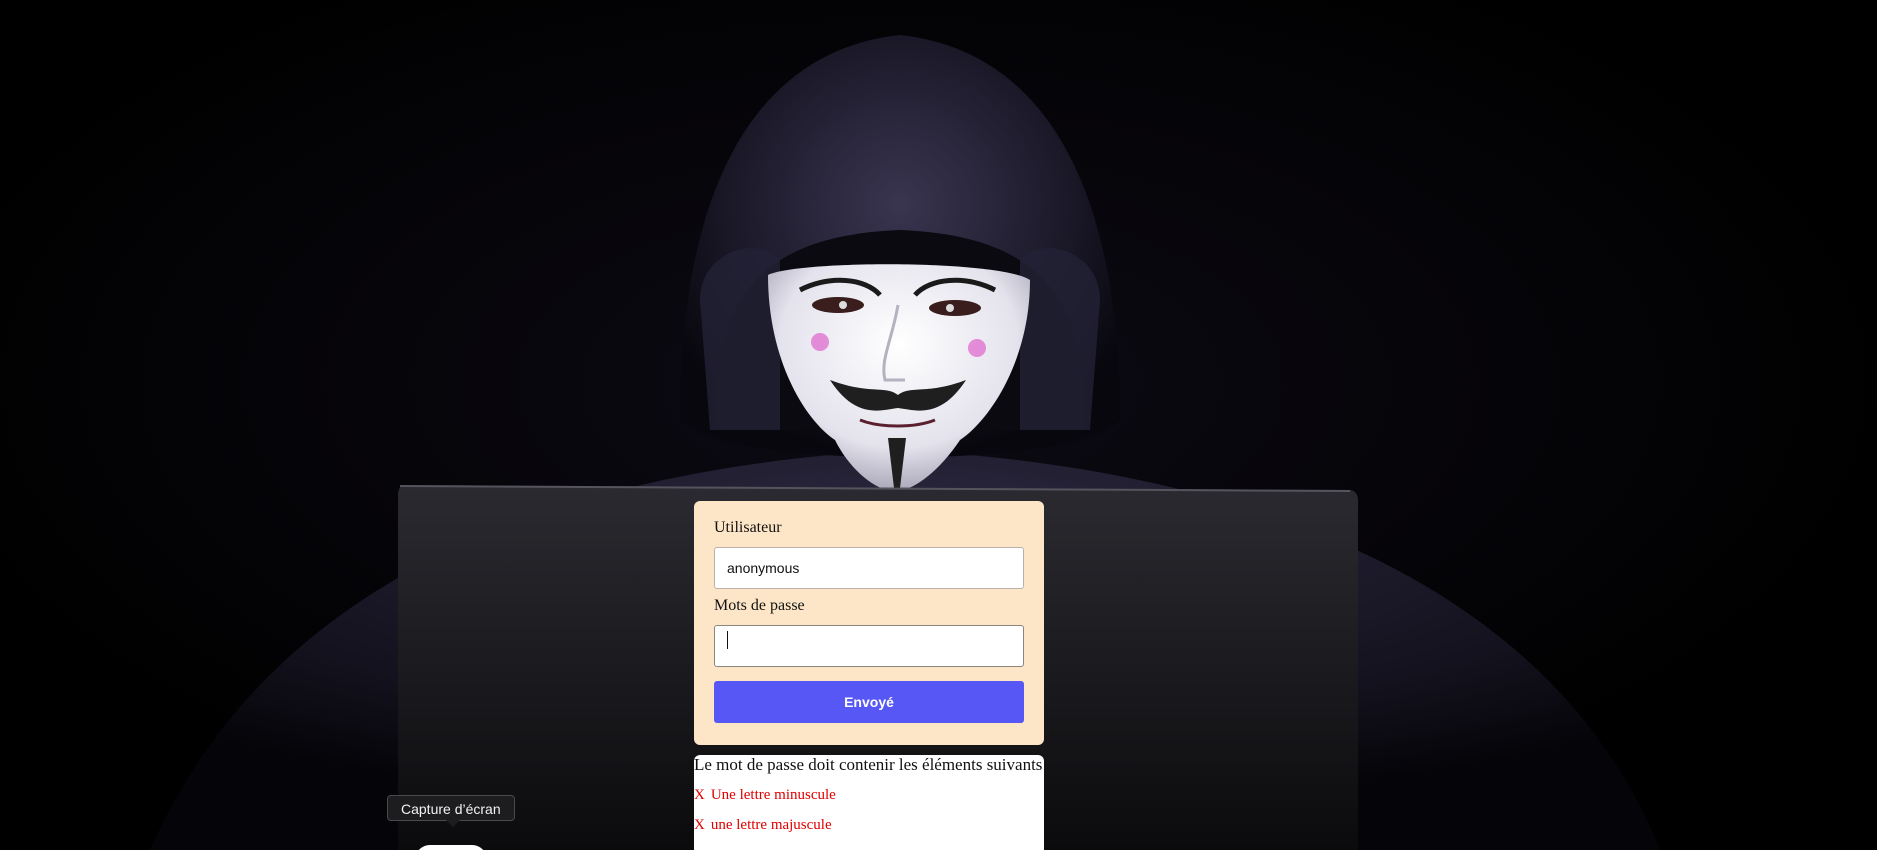 The image size is (1877, 850). What do you see at coordinates (771, 825) in the screenshot?
I see `rule-text: une lettre majuscule` at bounding box center [771, 825].